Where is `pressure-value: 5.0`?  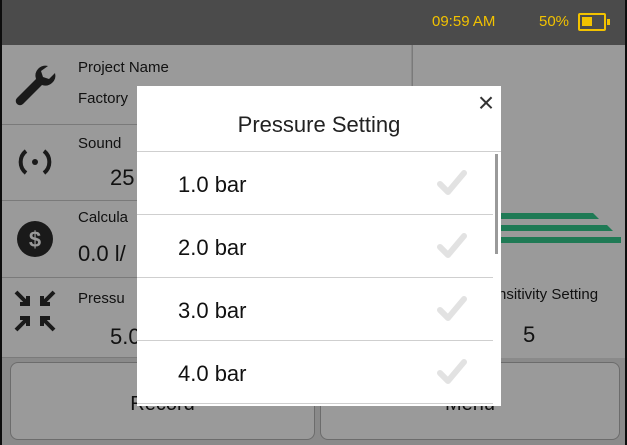
pressure-value: 5.0 is located at coordinates (125, 336).